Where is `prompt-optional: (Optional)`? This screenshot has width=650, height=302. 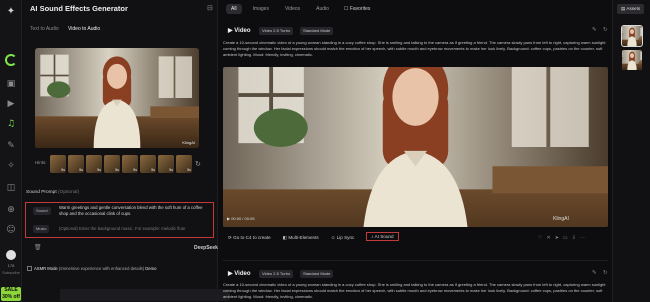 prompt-optional: (Optional) is located at coordinates (69, 192).